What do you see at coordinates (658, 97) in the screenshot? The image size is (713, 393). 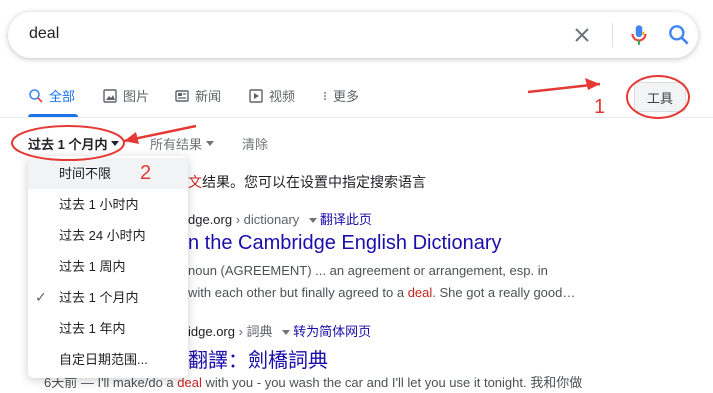 I see `annotation-ellipse-tools` at bounding box center [658, 97].